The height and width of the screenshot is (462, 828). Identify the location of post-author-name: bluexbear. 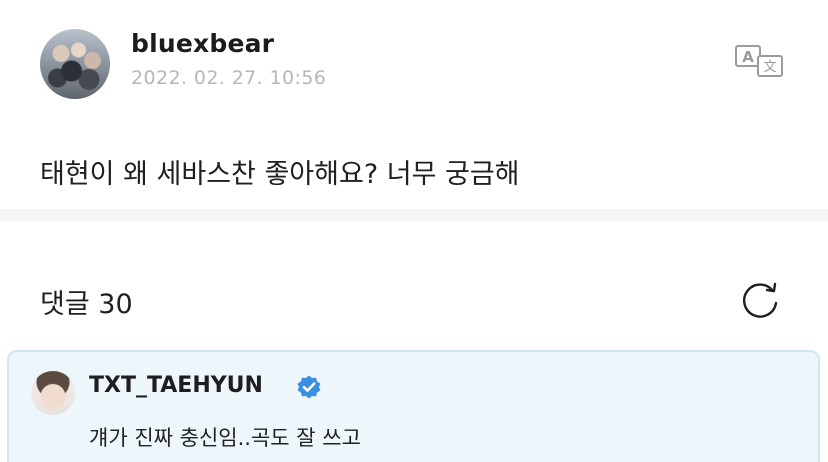
(202, 43).